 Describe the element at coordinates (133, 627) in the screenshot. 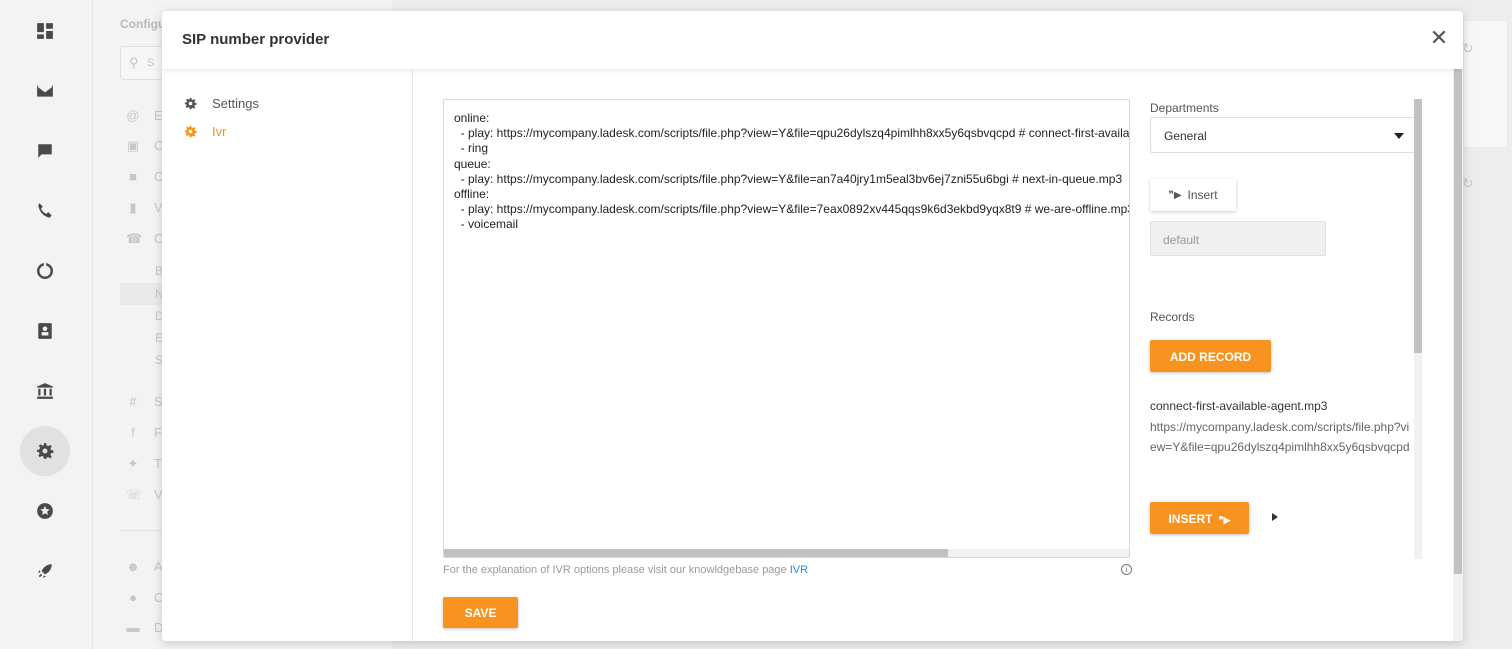

I see `folder-icon: ▬` at that location.